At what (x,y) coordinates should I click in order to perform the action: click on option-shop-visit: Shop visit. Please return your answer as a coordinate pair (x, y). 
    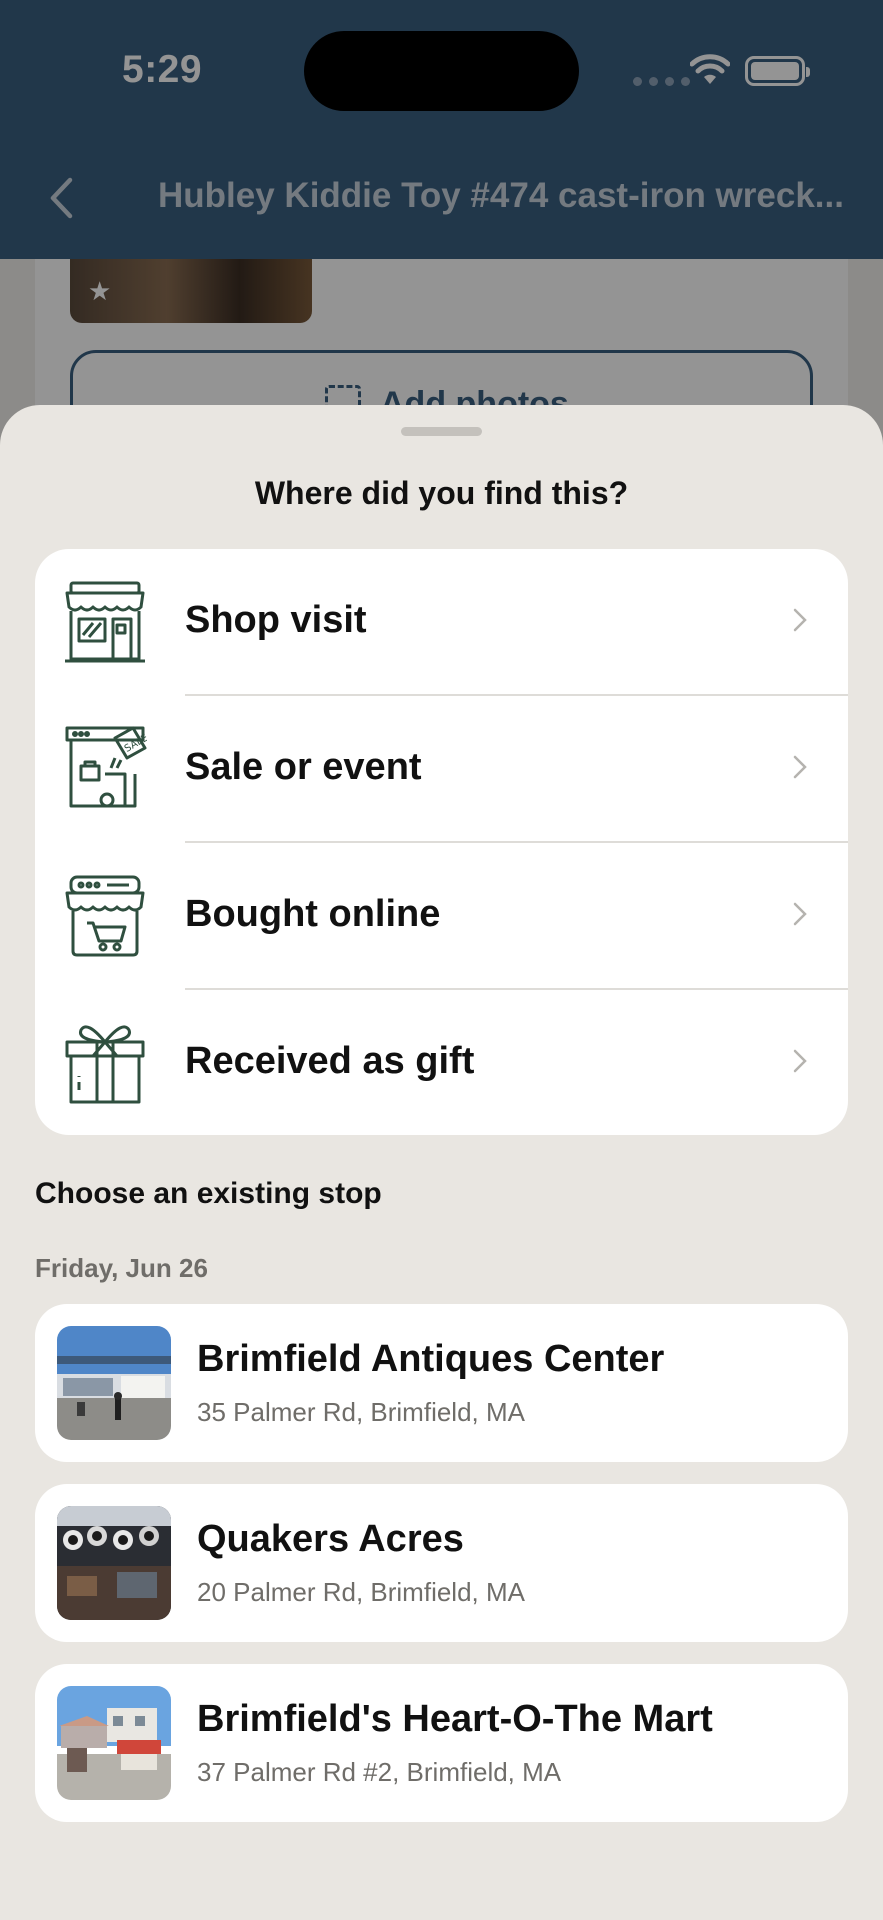
    Looking at the image, I should click on (441, 622).